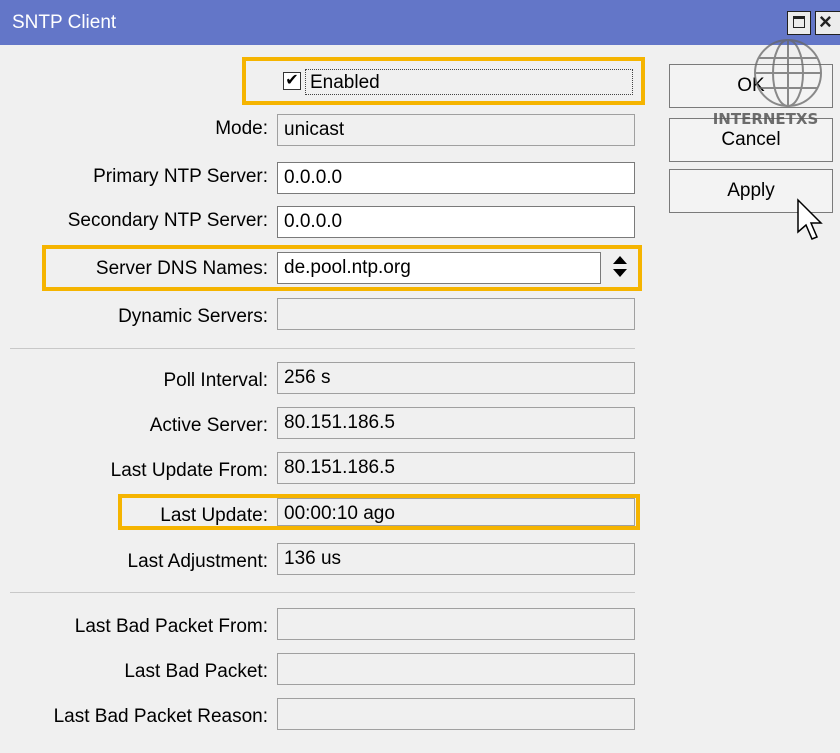 Image resolution: width=840 pixels, height=753 pixels. Describe the element at coordinates (171, 626) in the screenshot. I see `last-bad-packet-from-label: Last Bad Packet From:` at that location.